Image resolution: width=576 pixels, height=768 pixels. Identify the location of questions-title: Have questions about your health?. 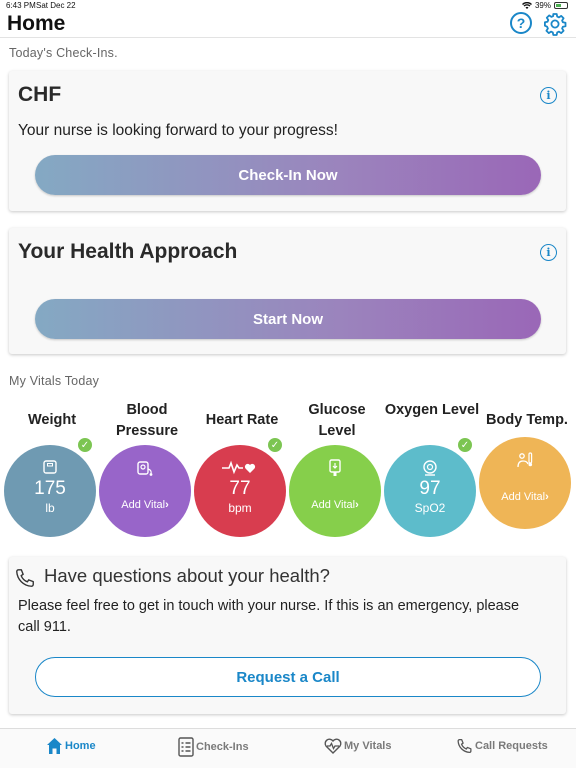
(187, 575).